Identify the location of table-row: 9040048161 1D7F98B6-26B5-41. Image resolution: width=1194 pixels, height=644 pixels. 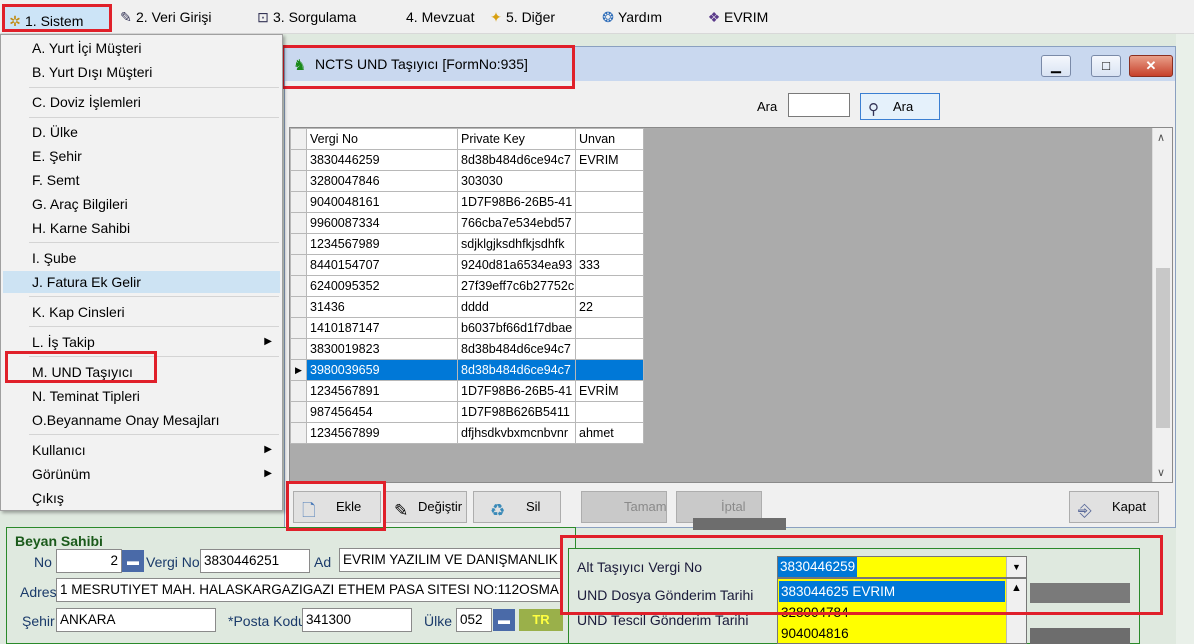
(467, 202).